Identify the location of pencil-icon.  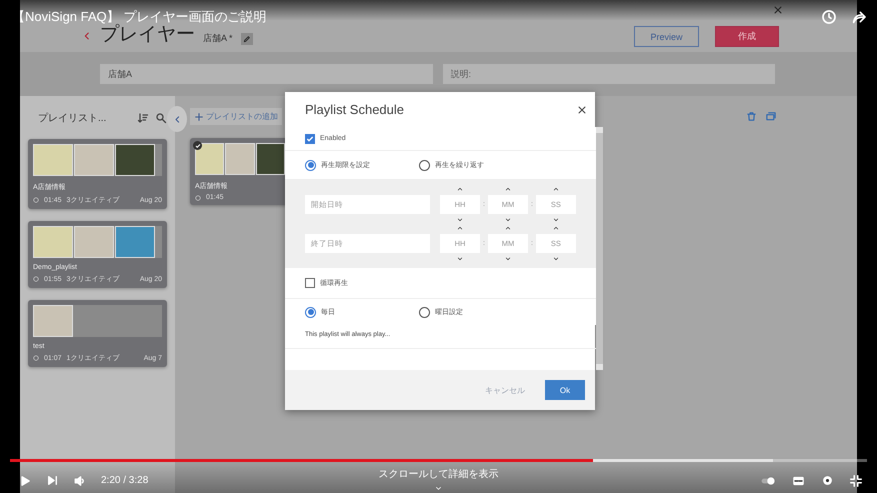
(246, 39).